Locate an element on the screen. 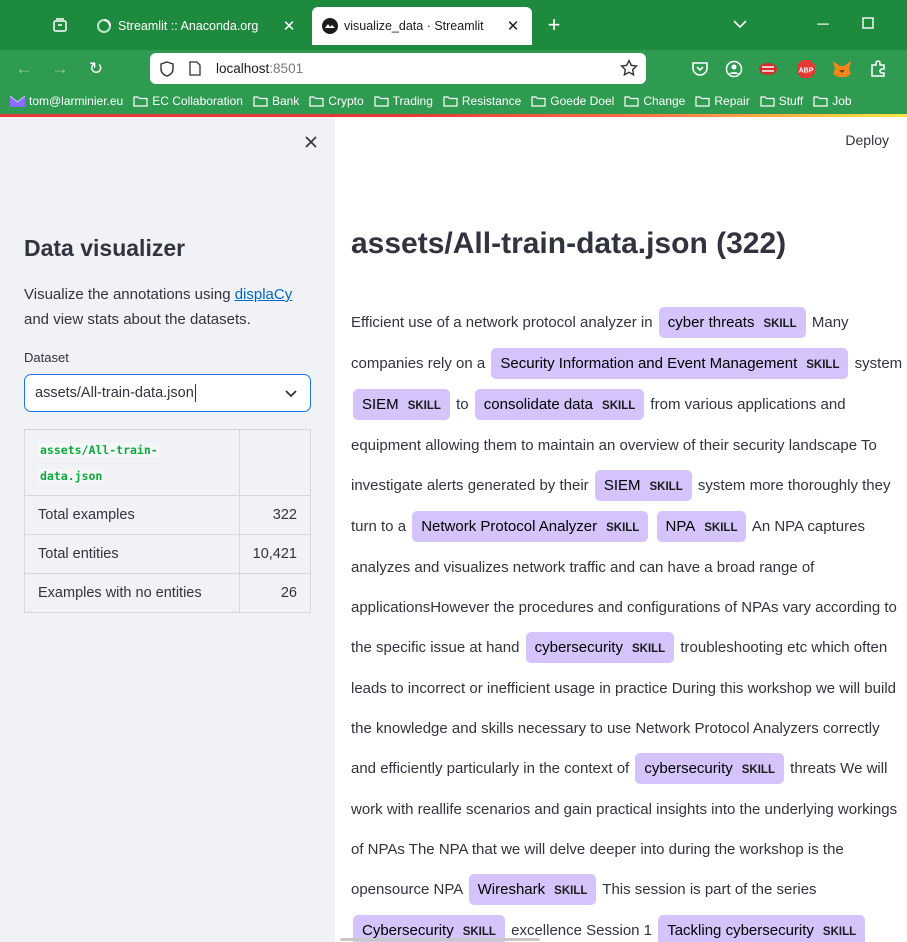  page-title: assets/All-train-data.json (322) is located at coordinates (569, 243).